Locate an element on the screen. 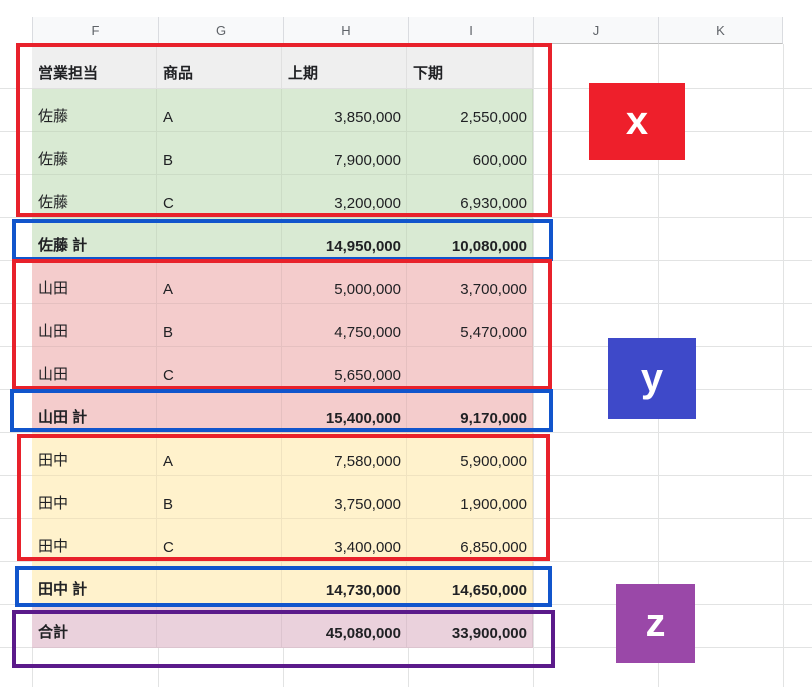 This screenshot has width=812, height=687. label-x: x is located at coordinates (637, 121).